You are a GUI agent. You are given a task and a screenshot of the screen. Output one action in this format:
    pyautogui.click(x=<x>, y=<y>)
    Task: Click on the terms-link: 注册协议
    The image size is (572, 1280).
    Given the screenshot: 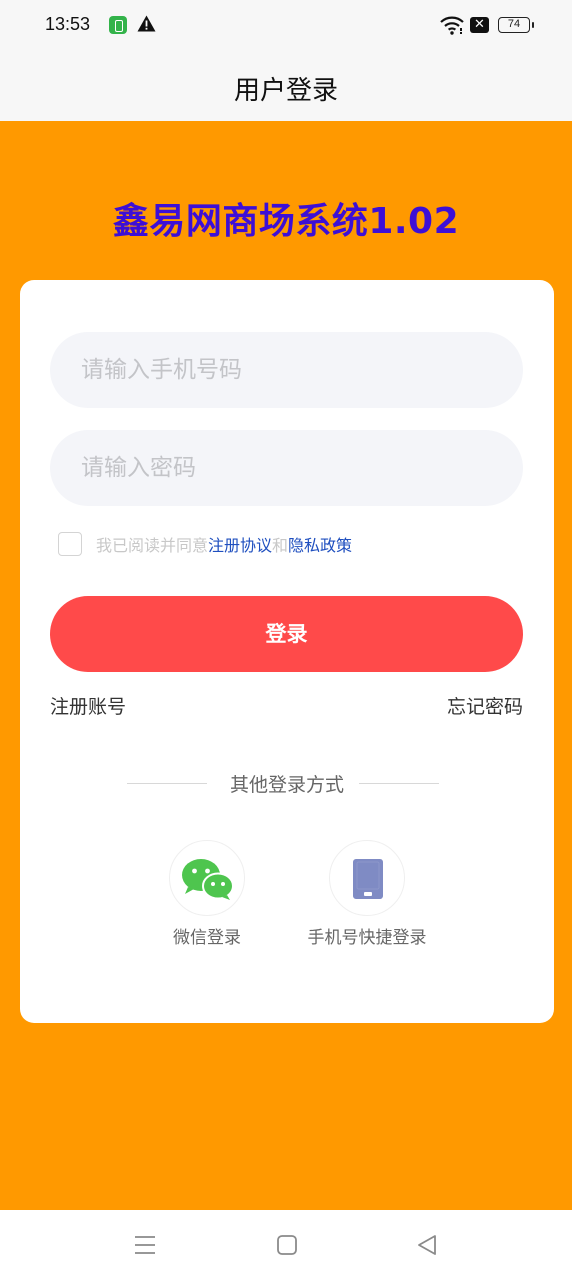 What is the action you would take?
    pyautogui.click(x=240, y=544)
    